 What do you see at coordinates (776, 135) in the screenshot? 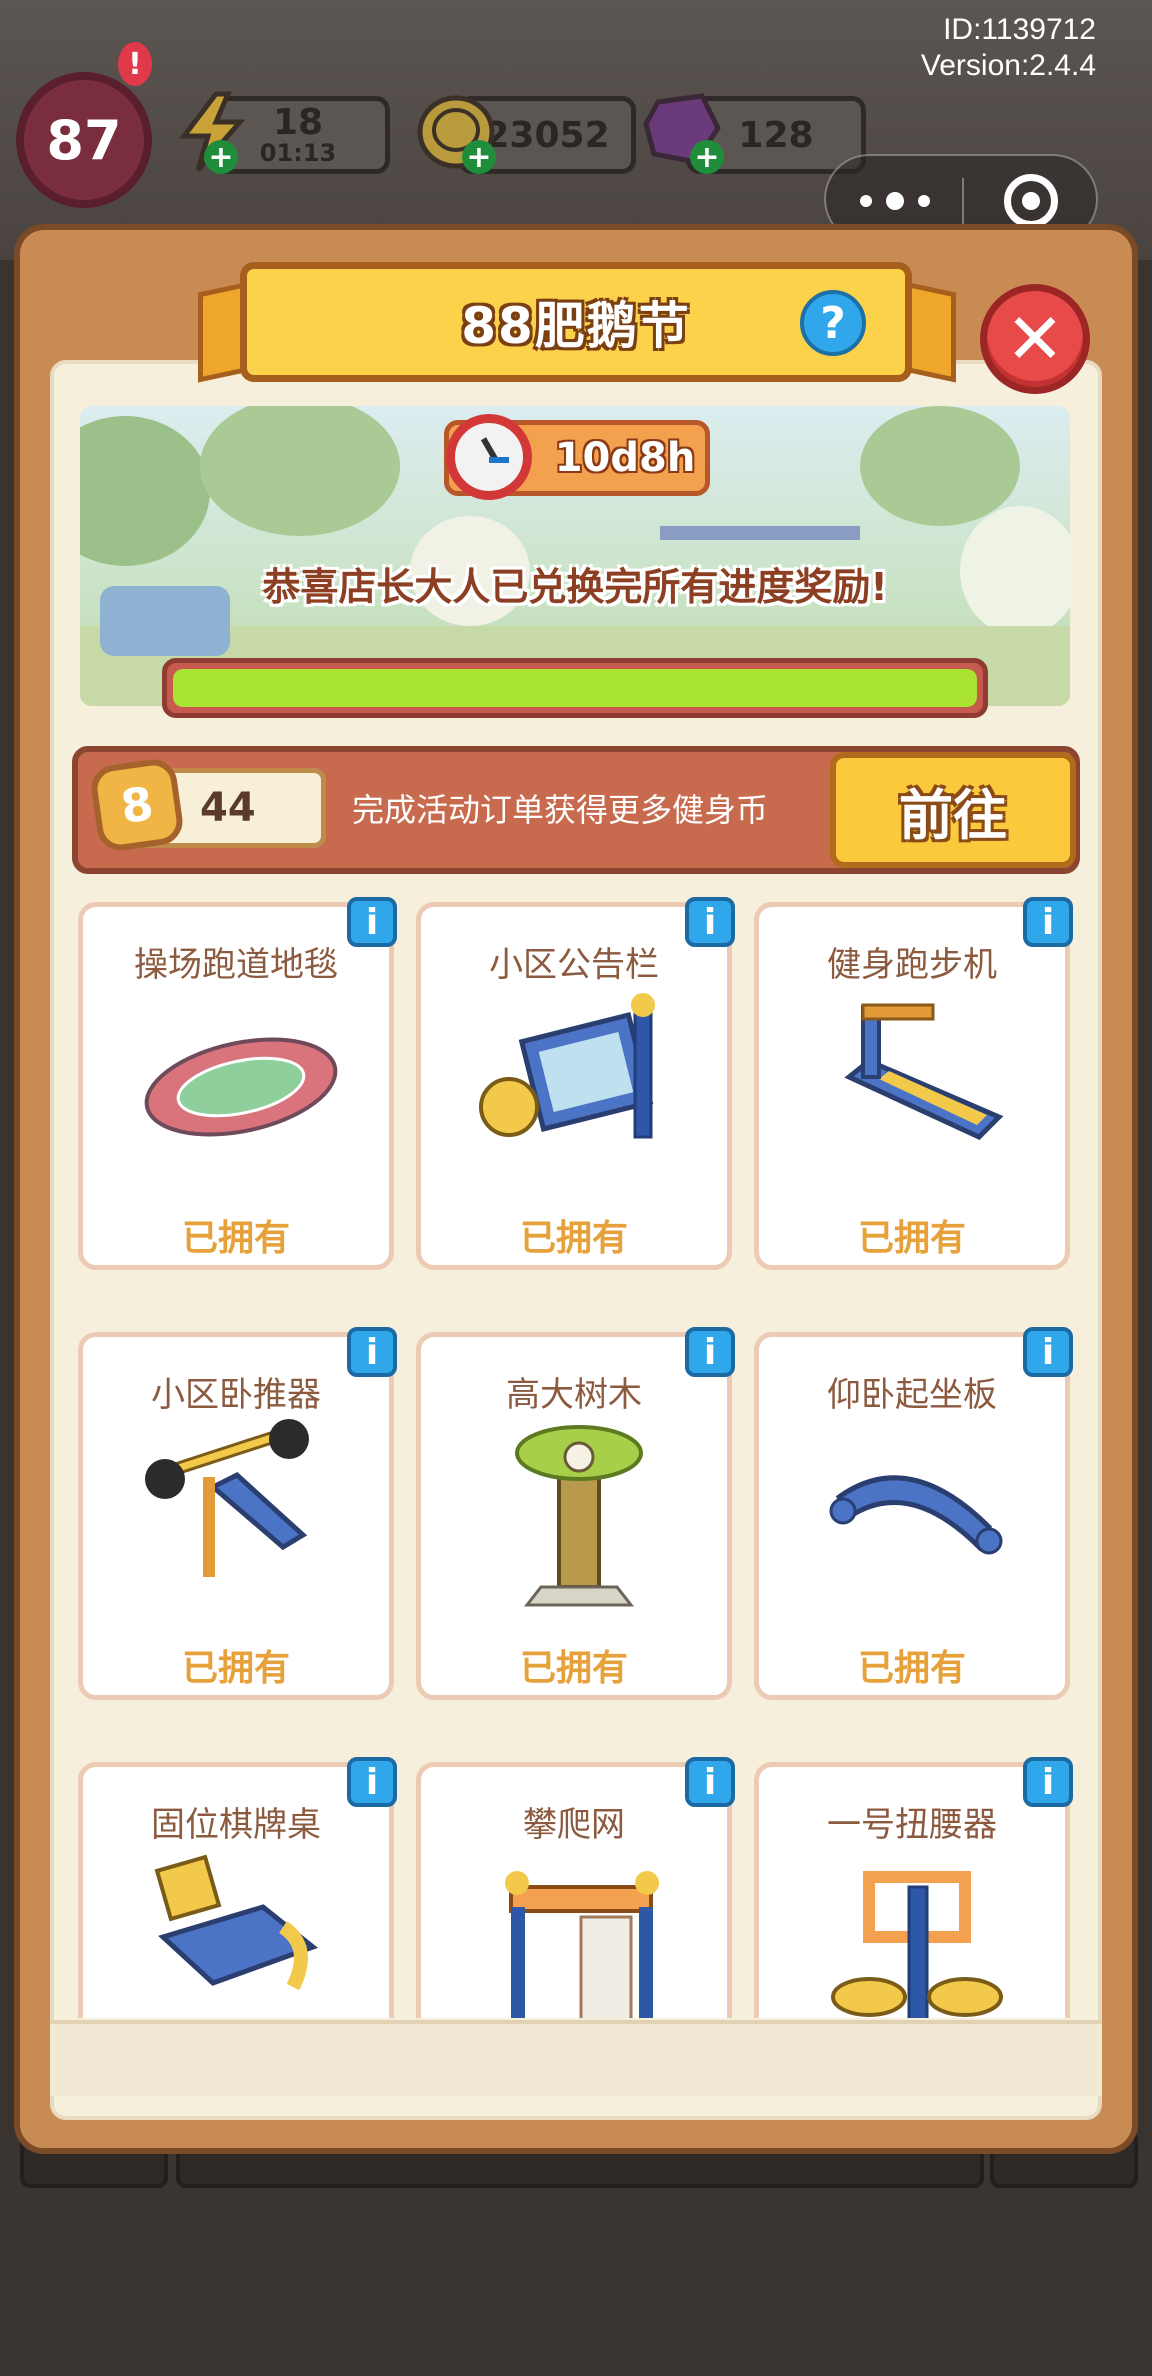
I see `gems-value: 128` at bounding box center [776, 135].